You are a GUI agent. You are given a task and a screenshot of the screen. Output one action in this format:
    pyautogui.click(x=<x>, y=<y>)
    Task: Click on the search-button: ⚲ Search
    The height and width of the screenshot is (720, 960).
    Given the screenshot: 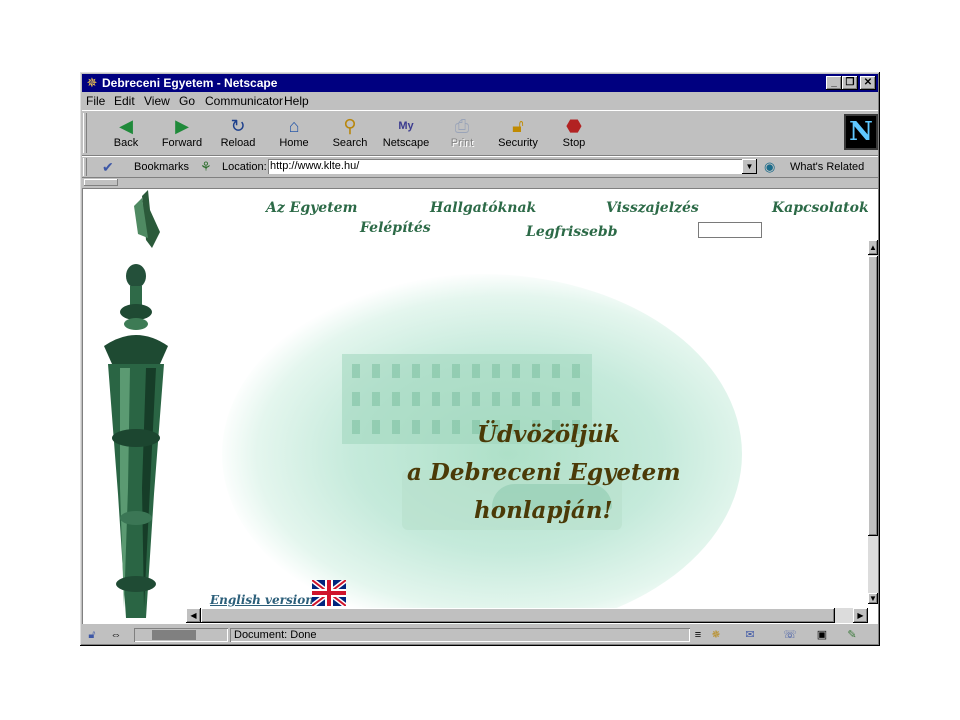 What is the action you would take?
    pyautogui.click(x=350, y=133)
    